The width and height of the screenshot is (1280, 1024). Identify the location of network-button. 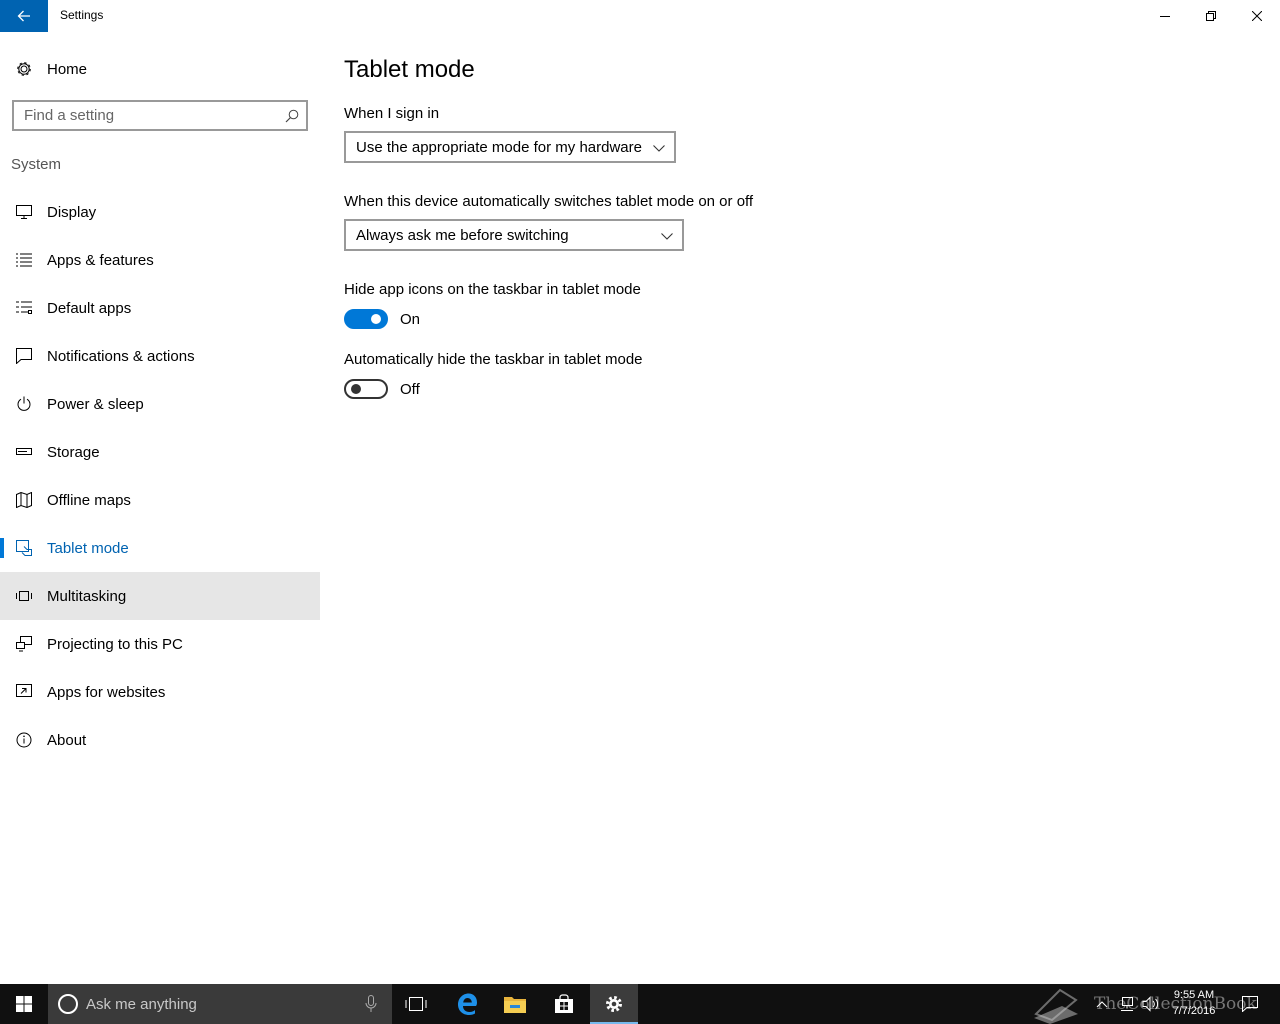
(1127, 1004).